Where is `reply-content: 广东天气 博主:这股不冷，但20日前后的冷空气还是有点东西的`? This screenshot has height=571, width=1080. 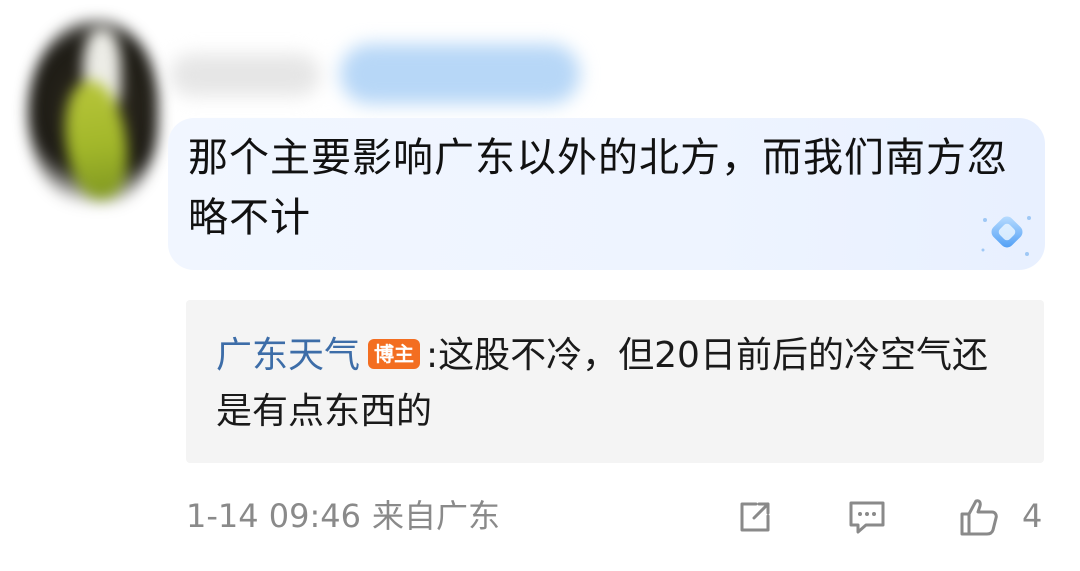 reply-content: 广东天气 博主:这股不冷，但20日前后的冷空气还是有点东西的 is located at coordinates (616, 384).